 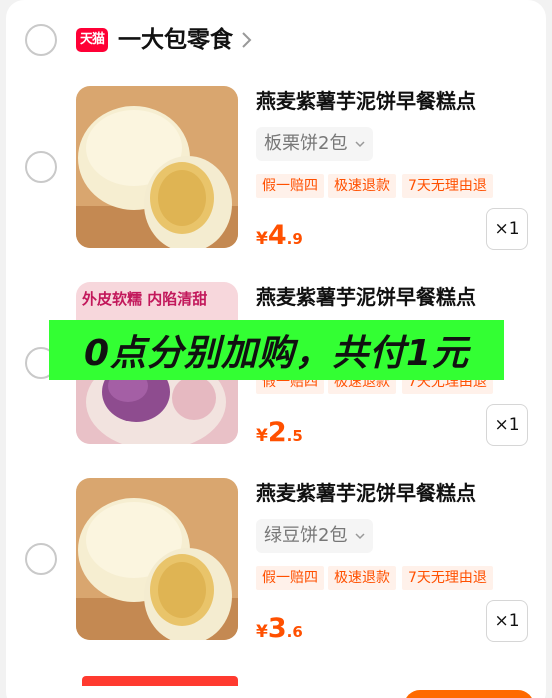 I want to click on sku-selector: 板栗饼2包, so click(x=315, y=144).